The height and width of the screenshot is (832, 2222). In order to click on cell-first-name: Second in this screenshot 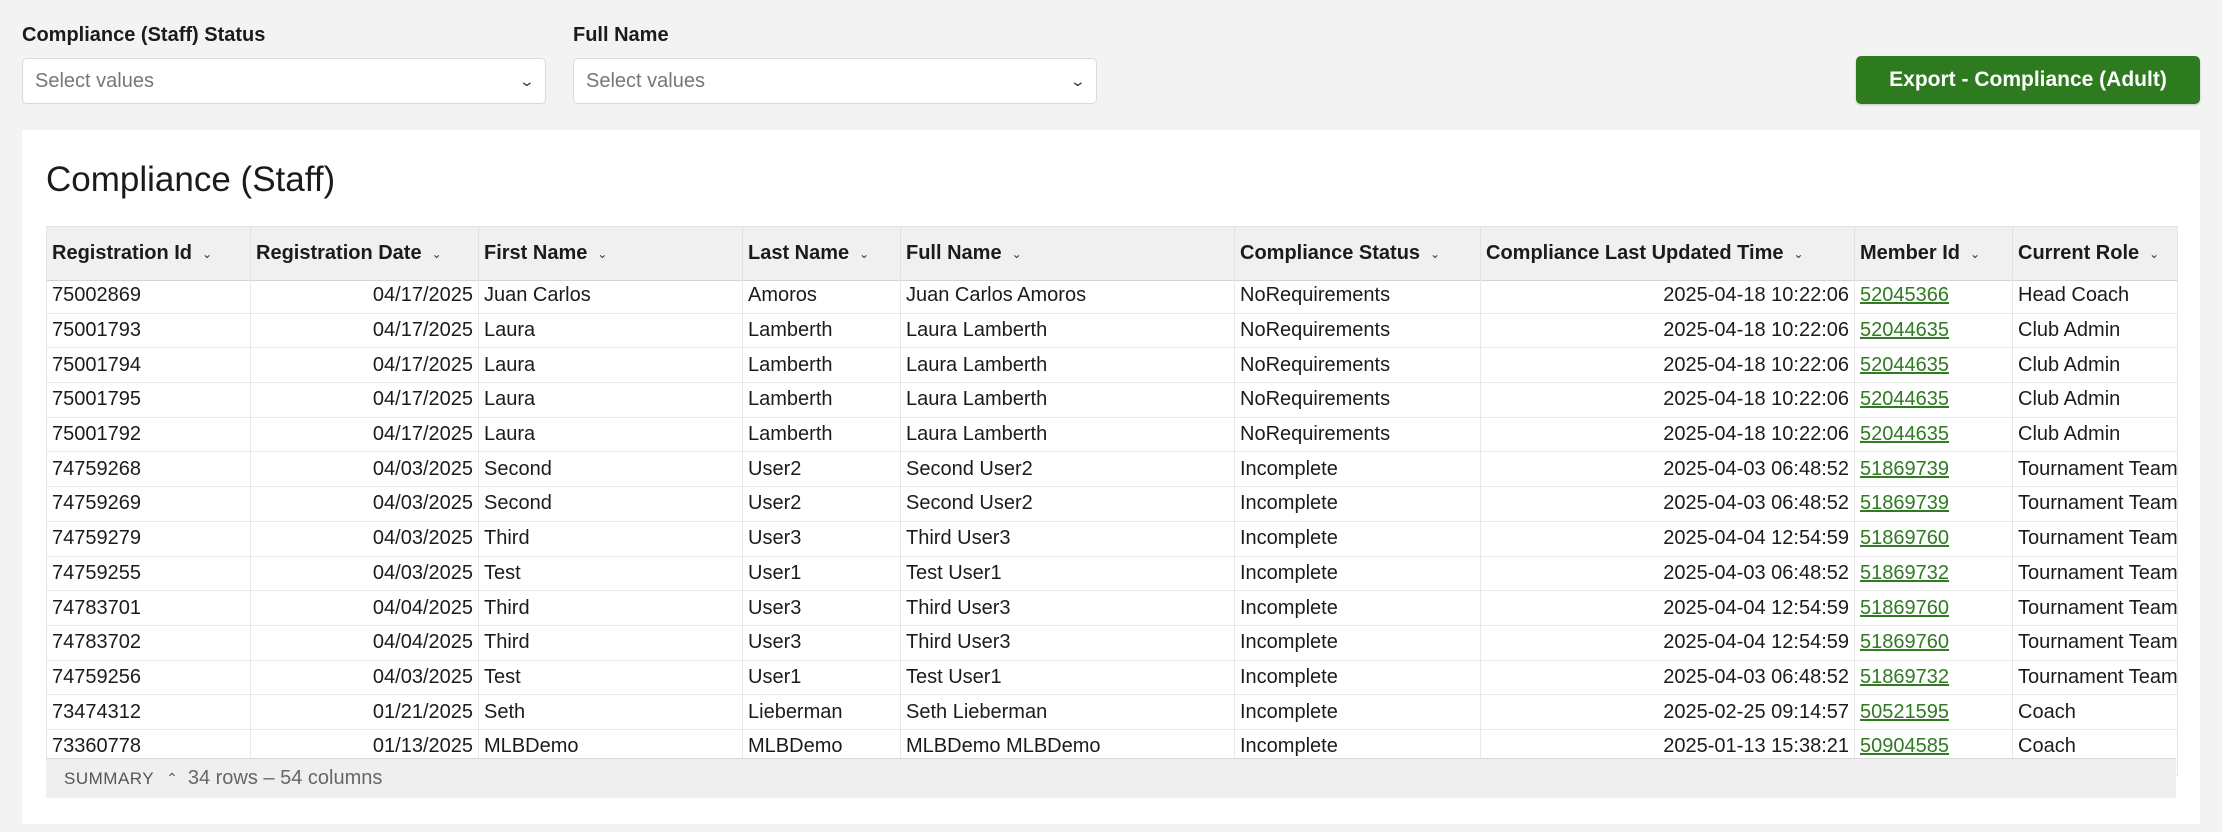, I will do `click(611, 469)`.